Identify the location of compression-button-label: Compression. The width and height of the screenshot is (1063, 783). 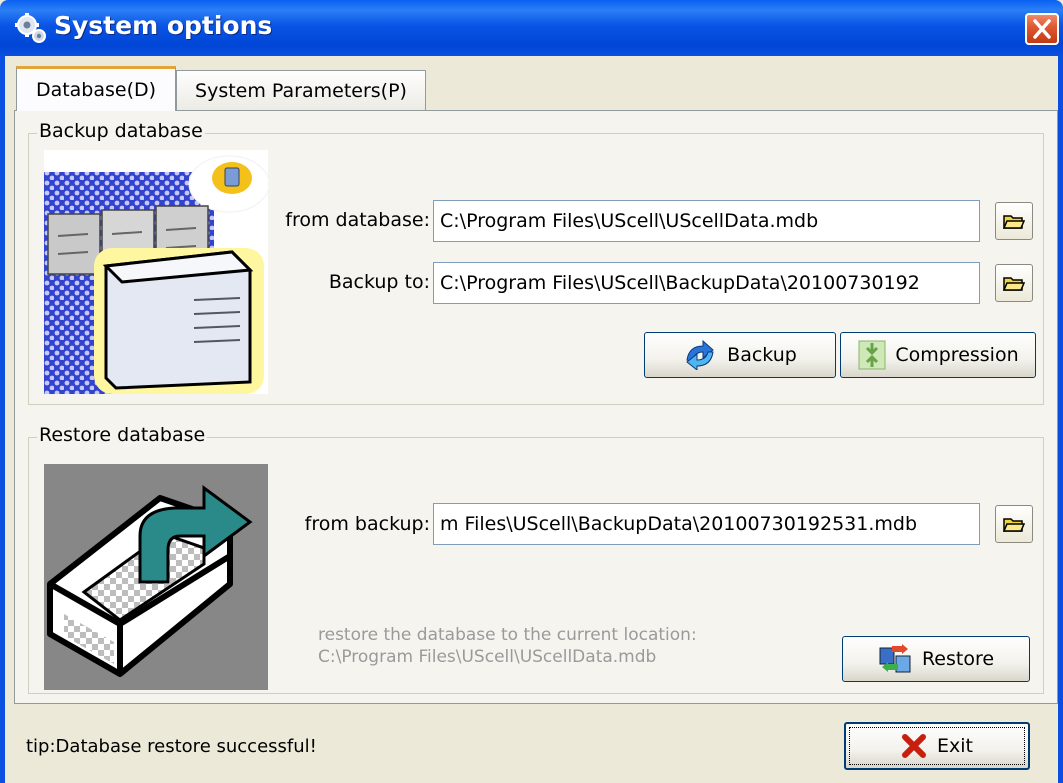
(957, 355).